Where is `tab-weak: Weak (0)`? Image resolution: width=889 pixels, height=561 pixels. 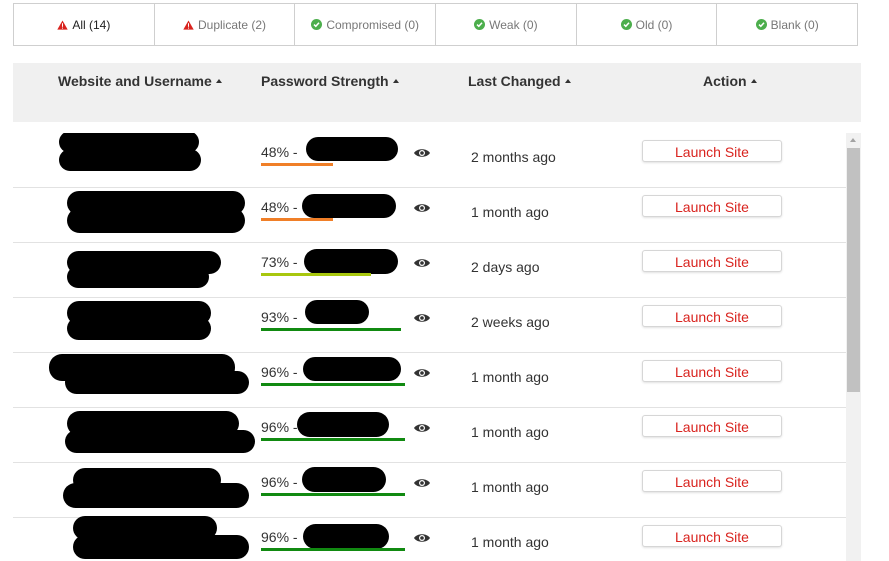 tab-weak: Weak (0) is located at coordinates (505, 24).